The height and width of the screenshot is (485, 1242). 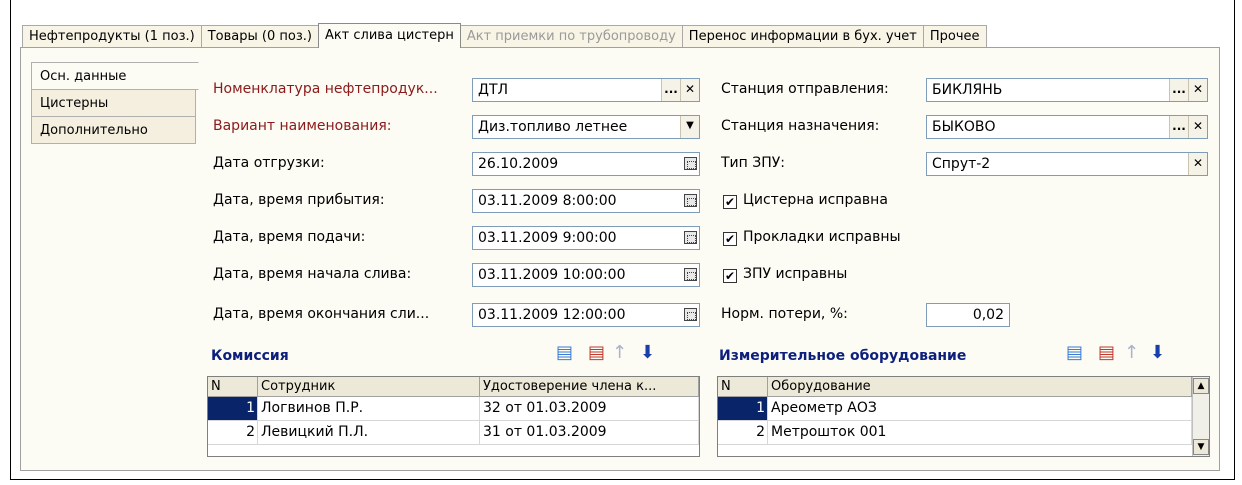 I want to click on equipment-title: Измерительное оборудование, so click(x=843, y=356).